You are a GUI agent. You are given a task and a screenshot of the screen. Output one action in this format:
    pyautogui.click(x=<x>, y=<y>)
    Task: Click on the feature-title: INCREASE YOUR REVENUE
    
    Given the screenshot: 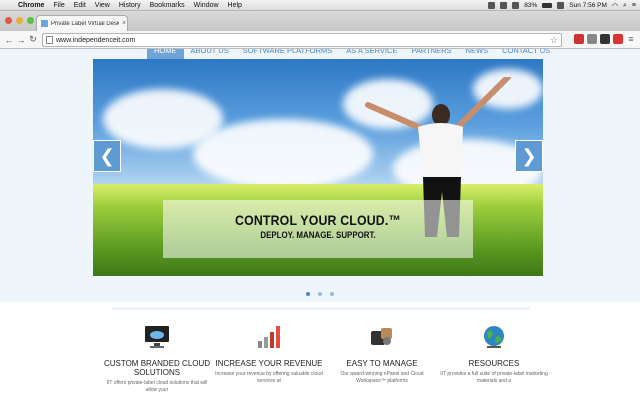 What is the action you would take?
    pyautogui.click(x=269, y=363)
    